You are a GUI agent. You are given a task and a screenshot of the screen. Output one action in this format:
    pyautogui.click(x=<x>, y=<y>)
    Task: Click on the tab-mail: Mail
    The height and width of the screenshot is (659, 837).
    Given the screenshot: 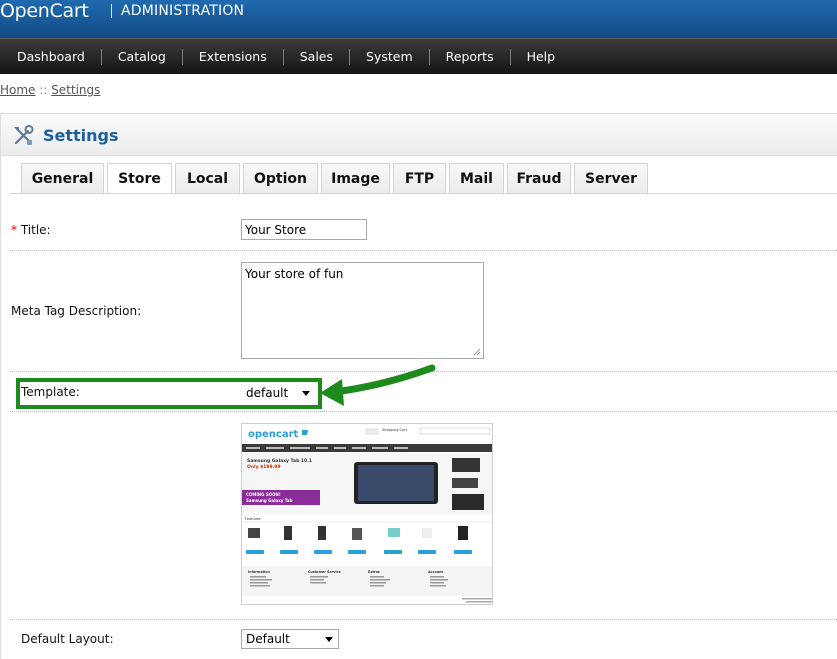 What is the action you would take?
    pyautogui.click(x=476, y=178)
    